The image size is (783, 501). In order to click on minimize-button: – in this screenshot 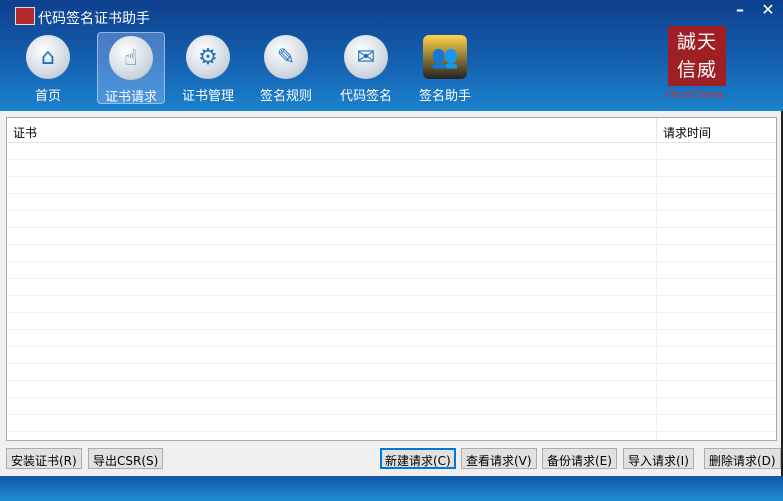, I will do `click(740, 9)`.